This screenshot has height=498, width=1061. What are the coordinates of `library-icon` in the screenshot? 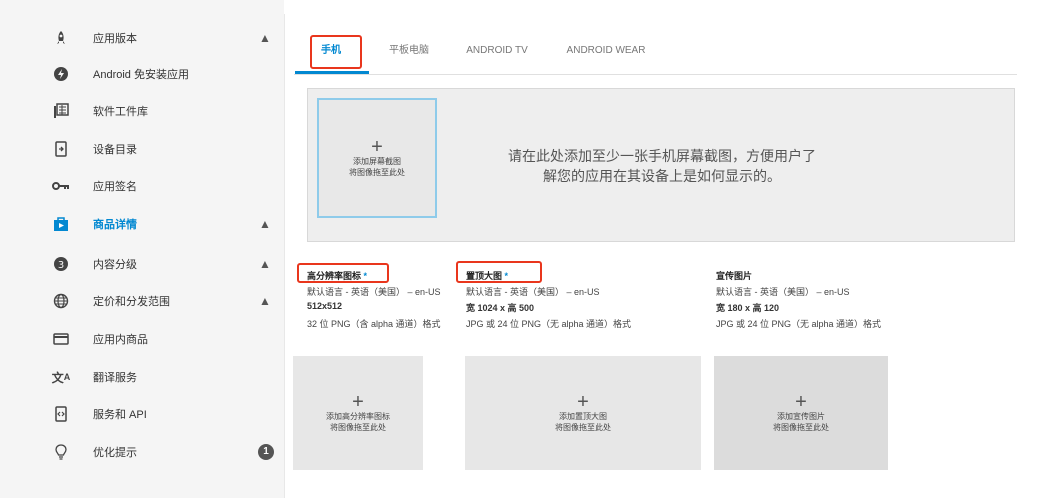 It's located at (61, 111).